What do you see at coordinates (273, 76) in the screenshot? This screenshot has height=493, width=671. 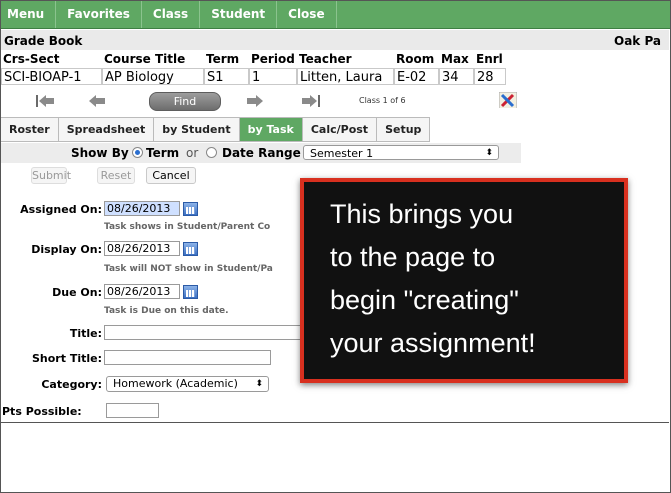 I see `cell-period: 1` at bounding box center [273, 76].